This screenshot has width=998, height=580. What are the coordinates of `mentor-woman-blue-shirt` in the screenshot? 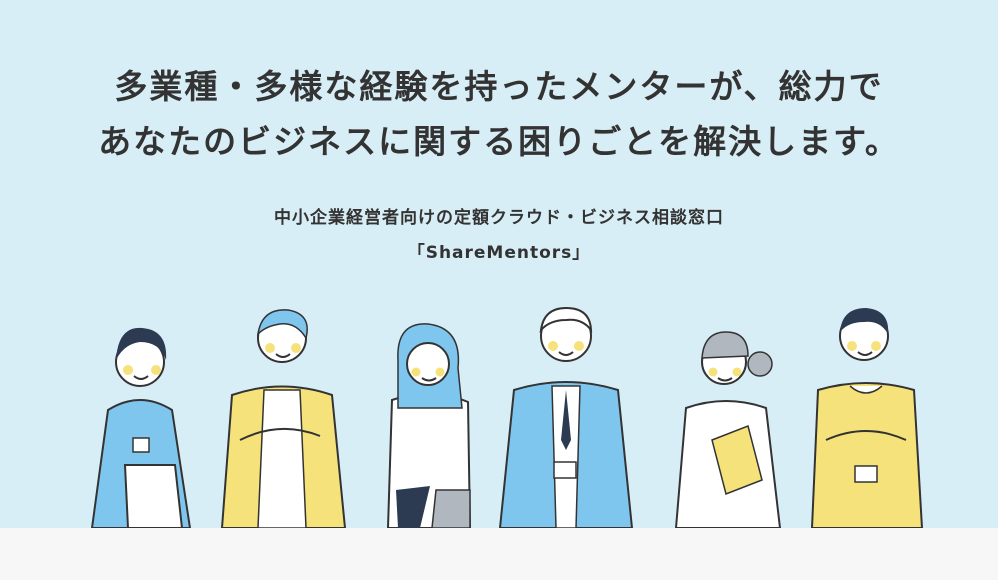 It's located at (141, 427).